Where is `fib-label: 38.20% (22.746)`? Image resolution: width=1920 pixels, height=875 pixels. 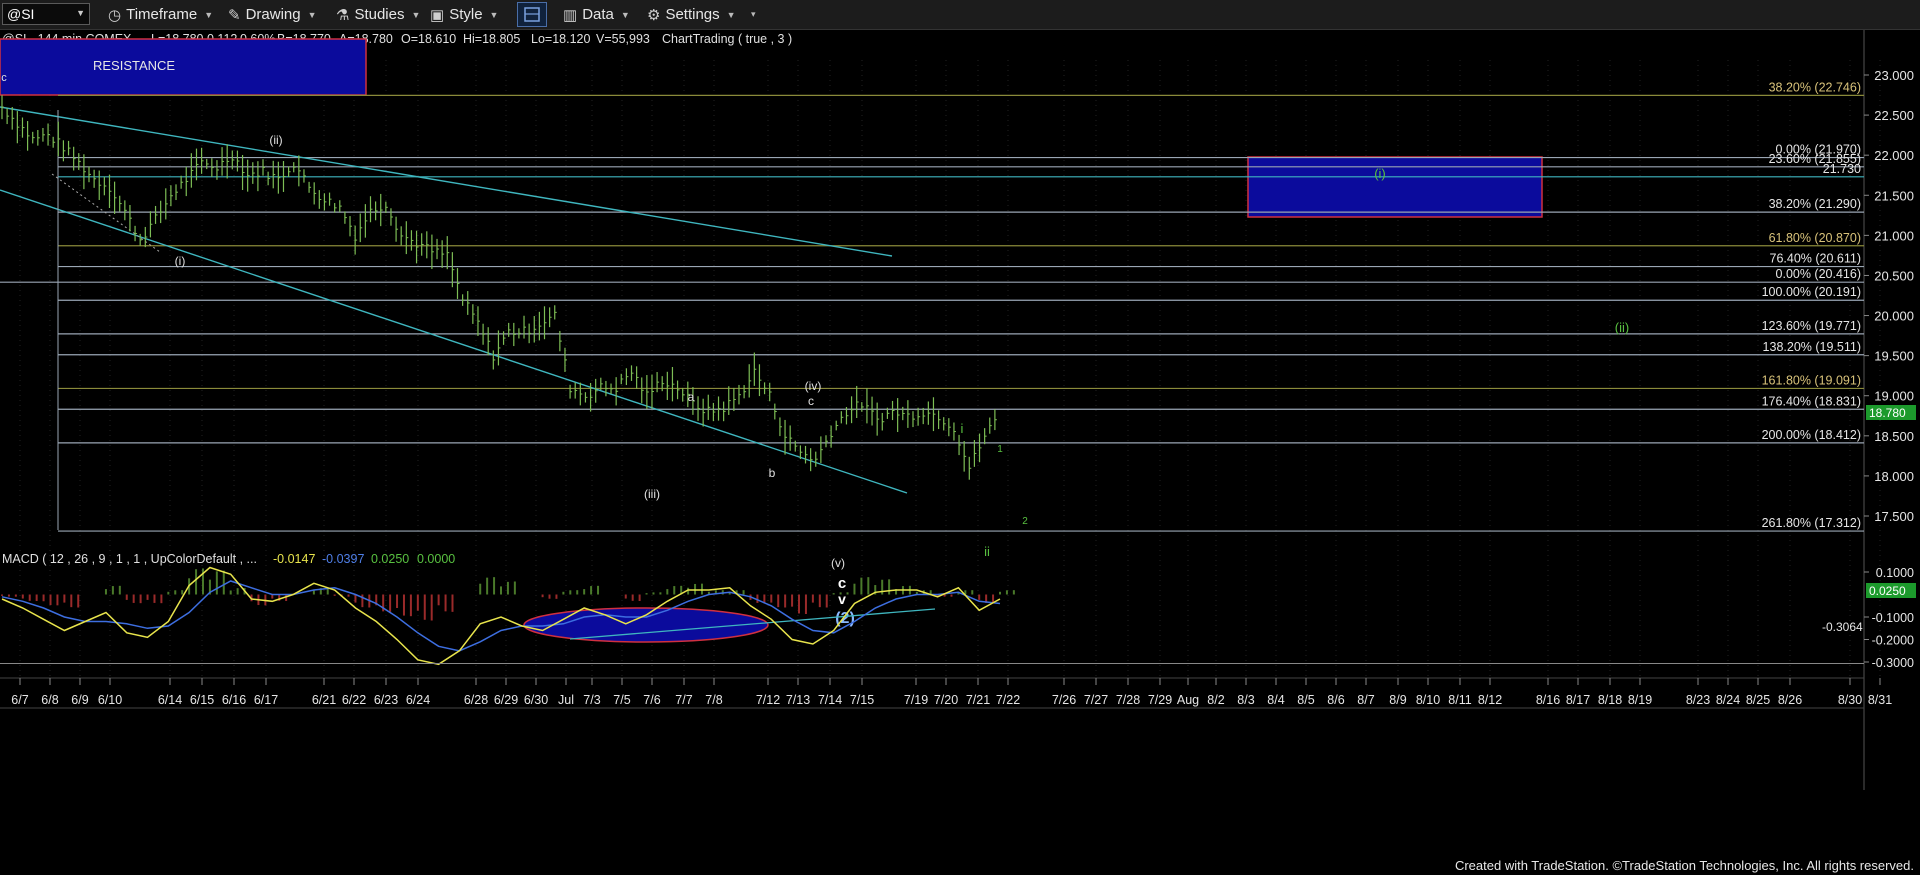
fib-label: 38.20% (22.746) is located at coordinates (1815, 87).